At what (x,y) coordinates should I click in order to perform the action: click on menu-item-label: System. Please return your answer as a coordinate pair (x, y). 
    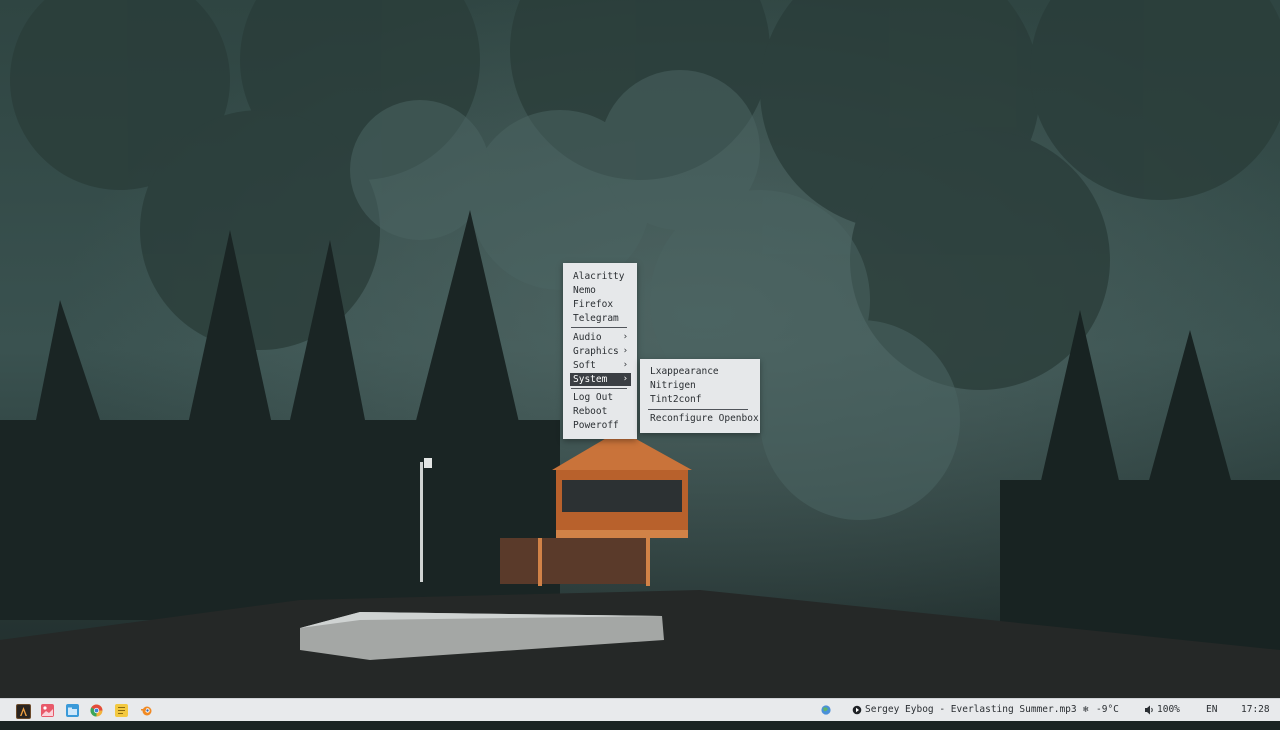
    Looking at the image, I should click on (590, 379).